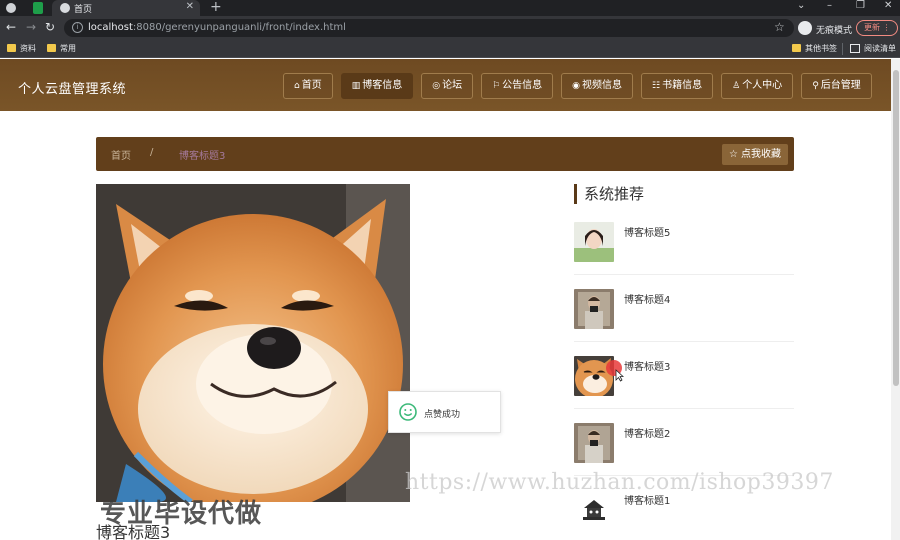 This screenshot has width=900, height=540. Describe the element at coordinates (829, 5) in the screenshot. I see `minimize-icon: –` at that location.